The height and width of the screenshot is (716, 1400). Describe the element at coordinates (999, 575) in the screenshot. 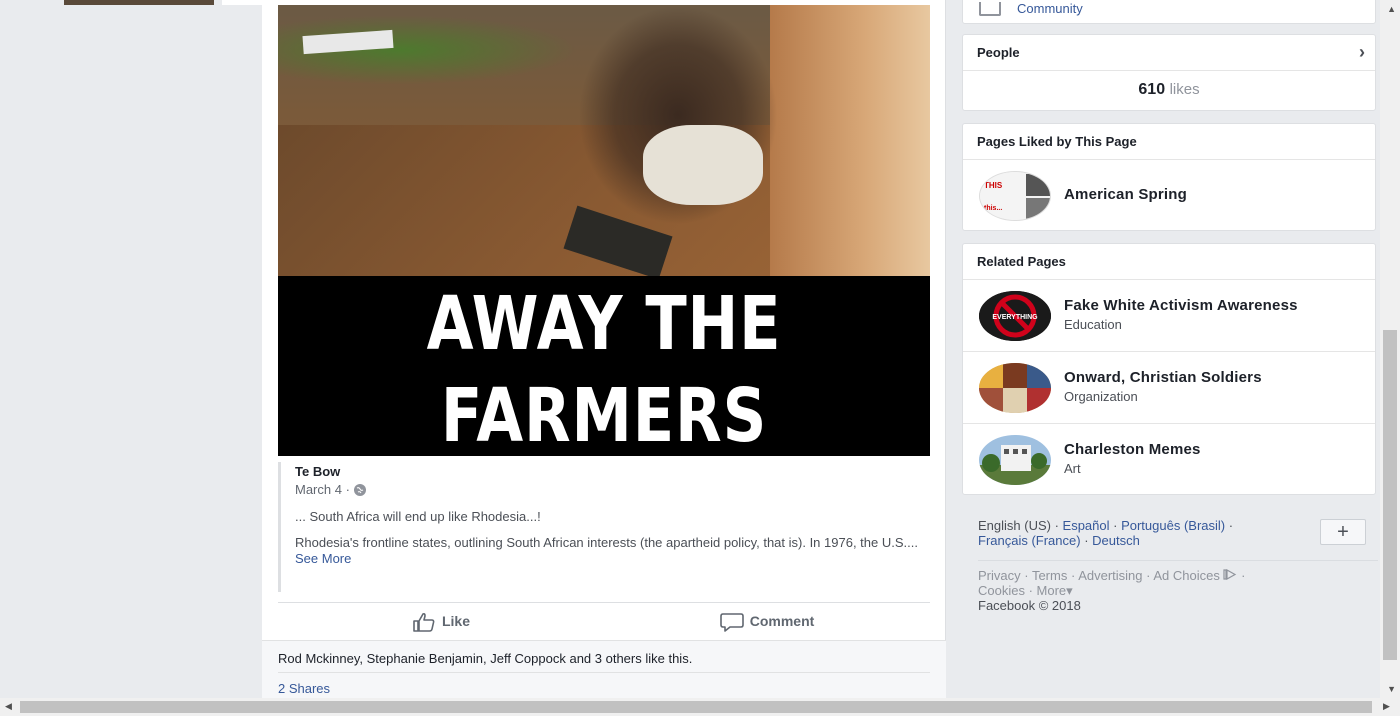

I see `footer-privacy: Privacy` at that location.